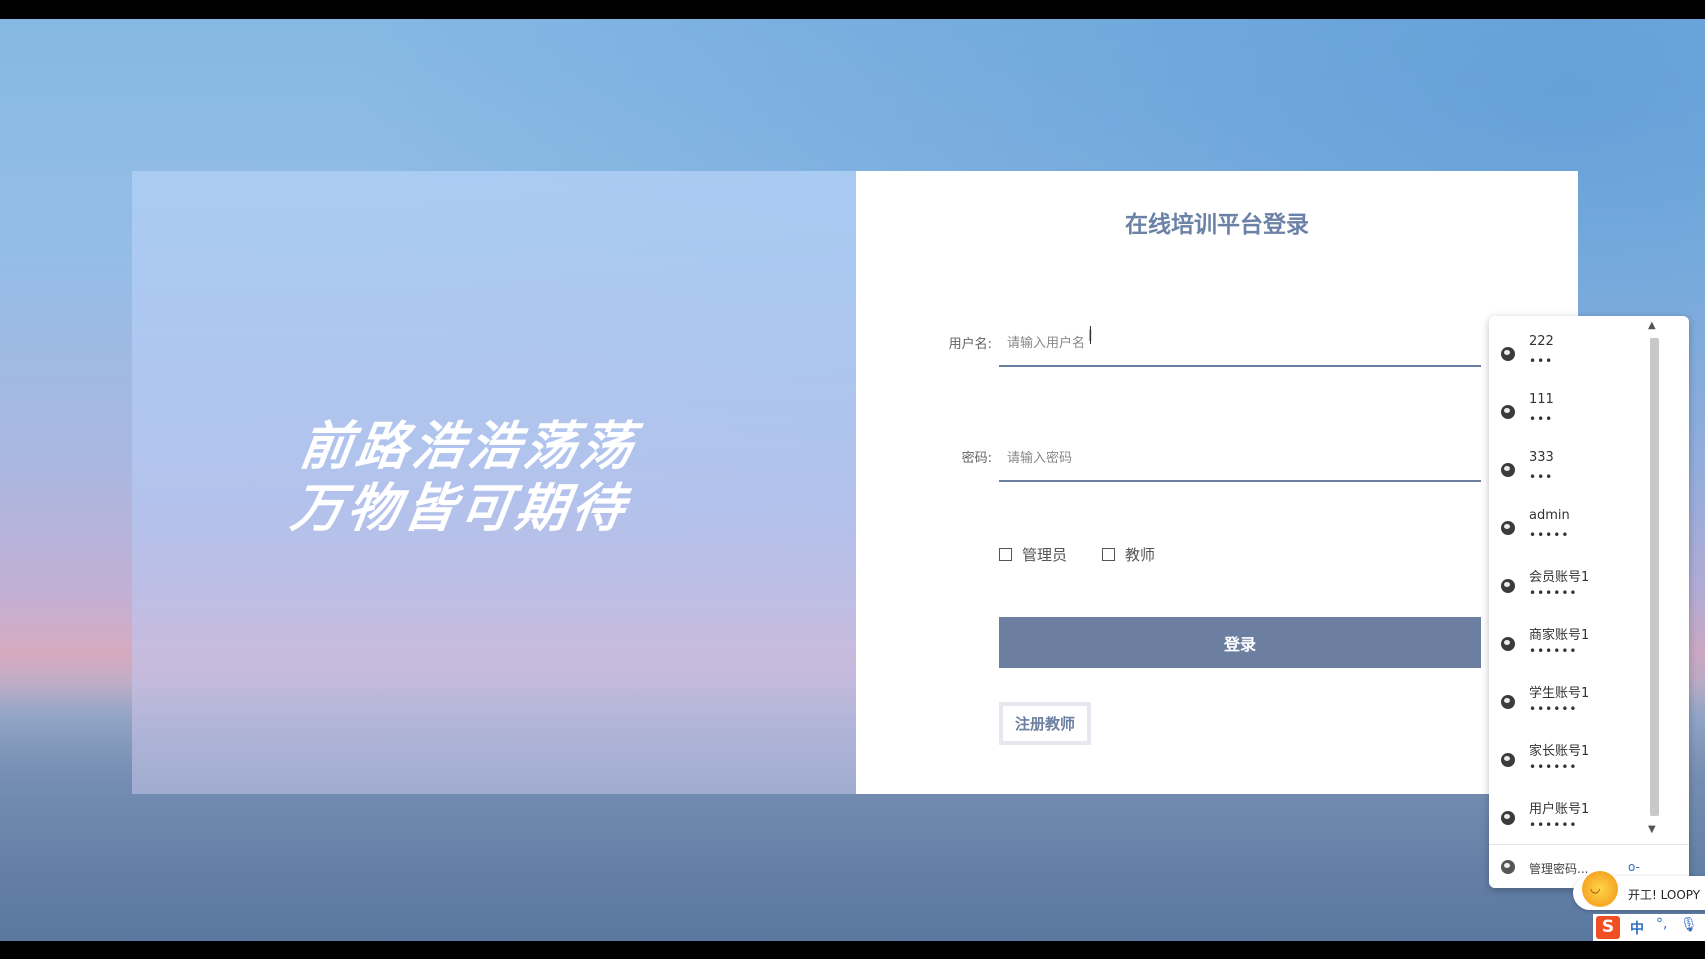 The width and height of the screenshot is (1705, 959). Describe the element at coordinates (1541, 457) in the screenshot. I see `saved-account-username: 333` at that location.